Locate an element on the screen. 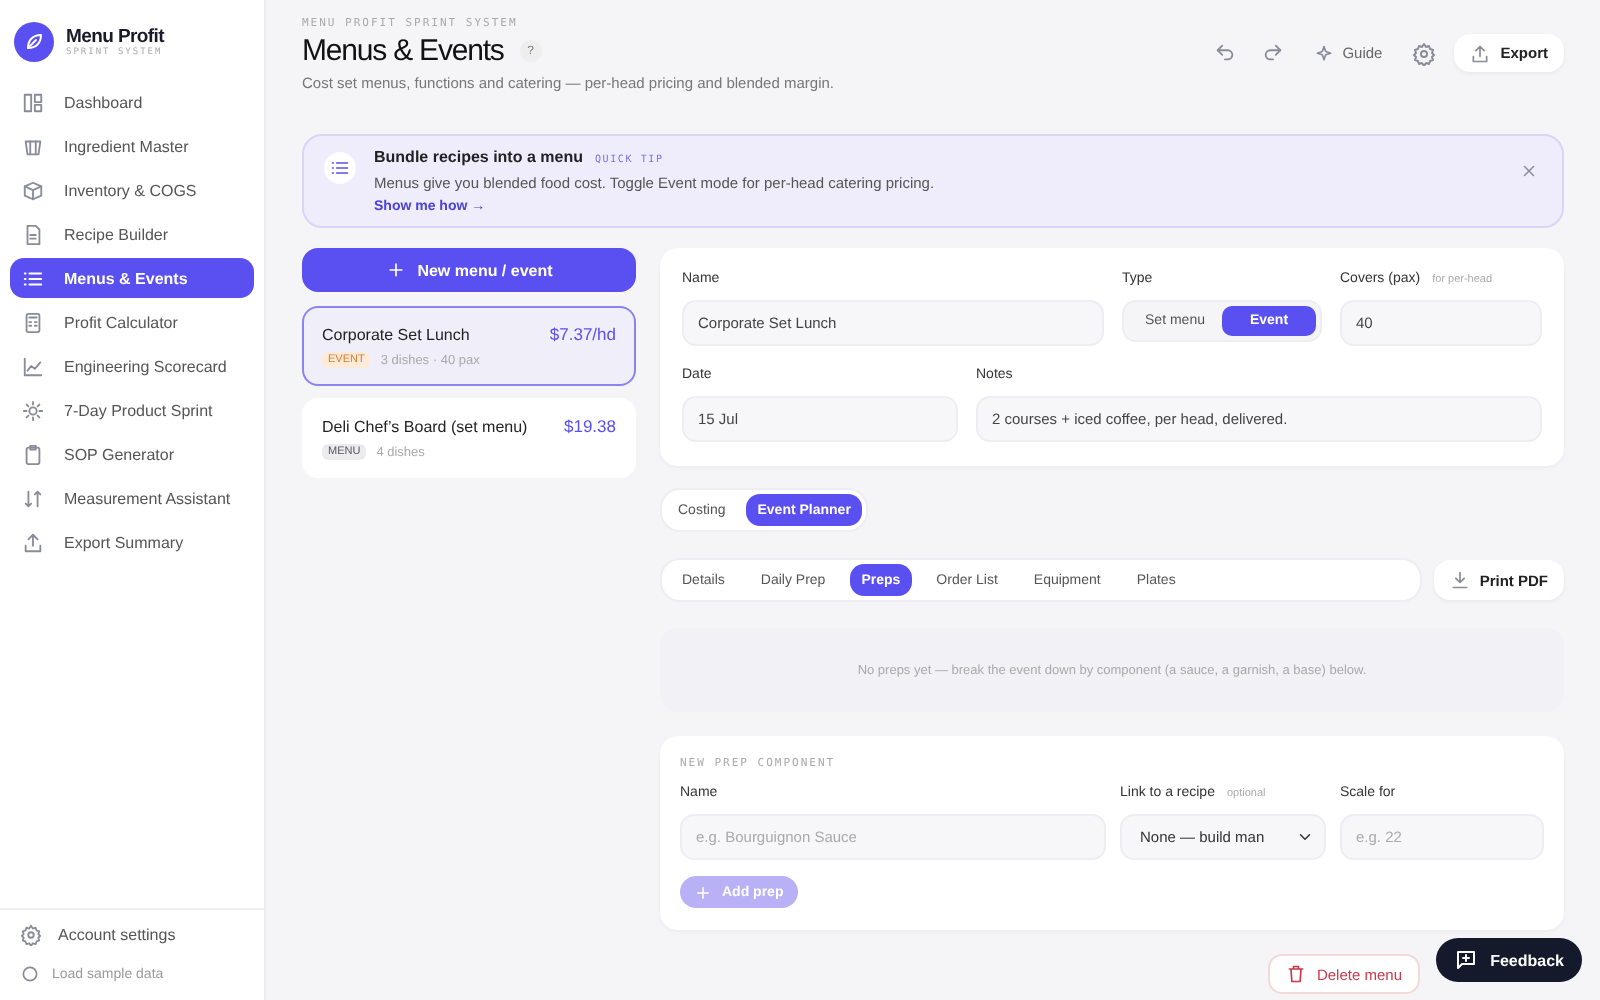 The width and height of the screenshot is (1600, 1000). document-icon is located at coordinates (33, 234).